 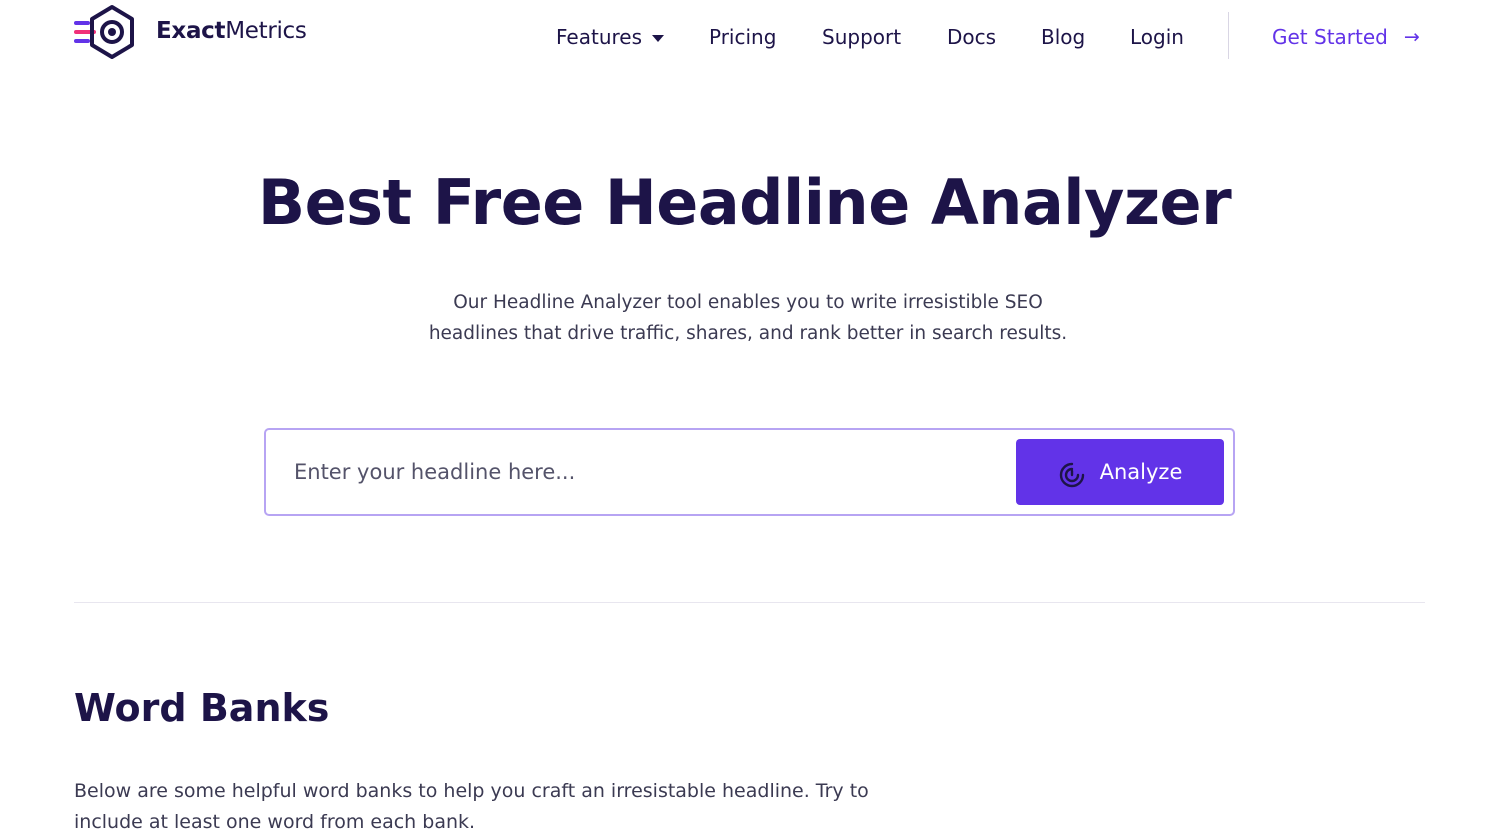 I want to click on nav-item-label: Features, so click(x=599, y=37).